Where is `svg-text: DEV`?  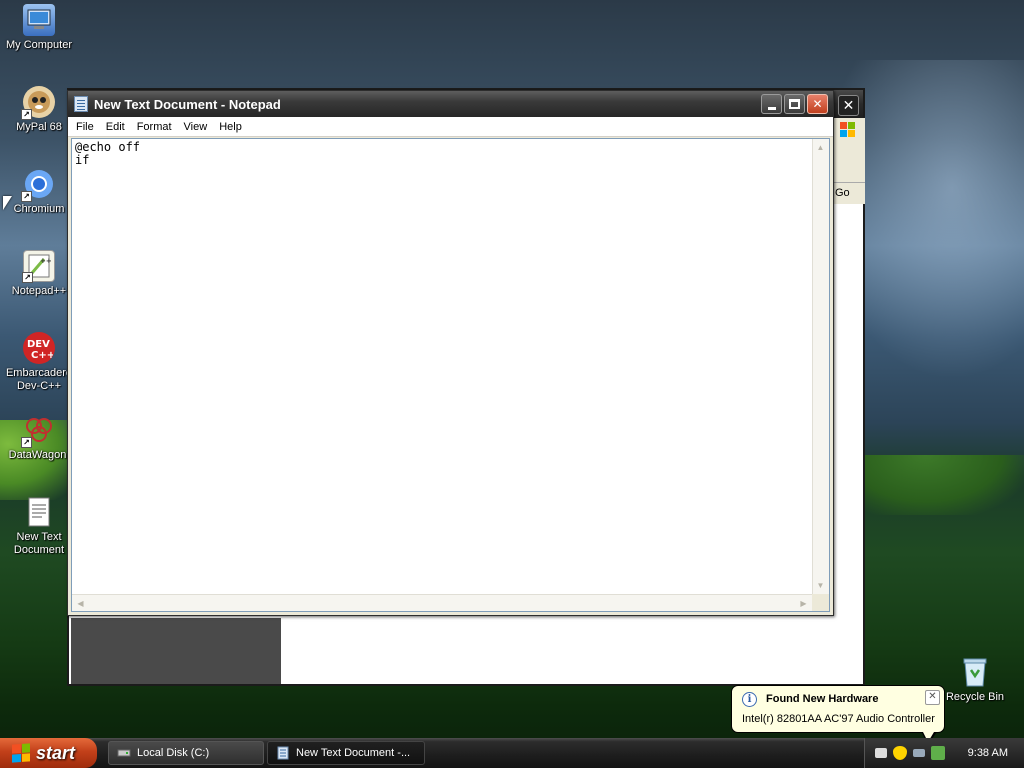 svg-text: DEV is located at coordinates (38, 344).